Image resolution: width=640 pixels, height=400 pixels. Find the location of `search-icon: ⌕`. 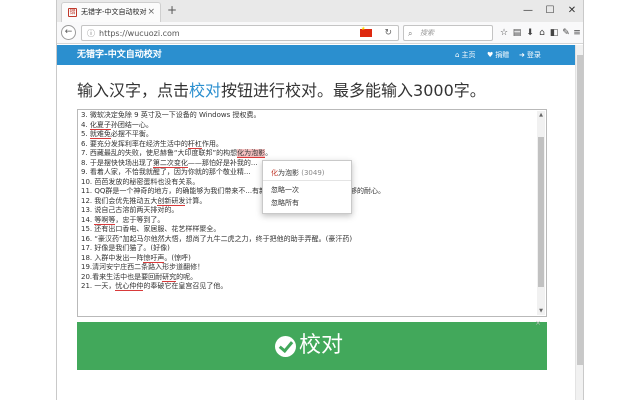

search-icon: ⌕ is located at coordinates (410, 33).